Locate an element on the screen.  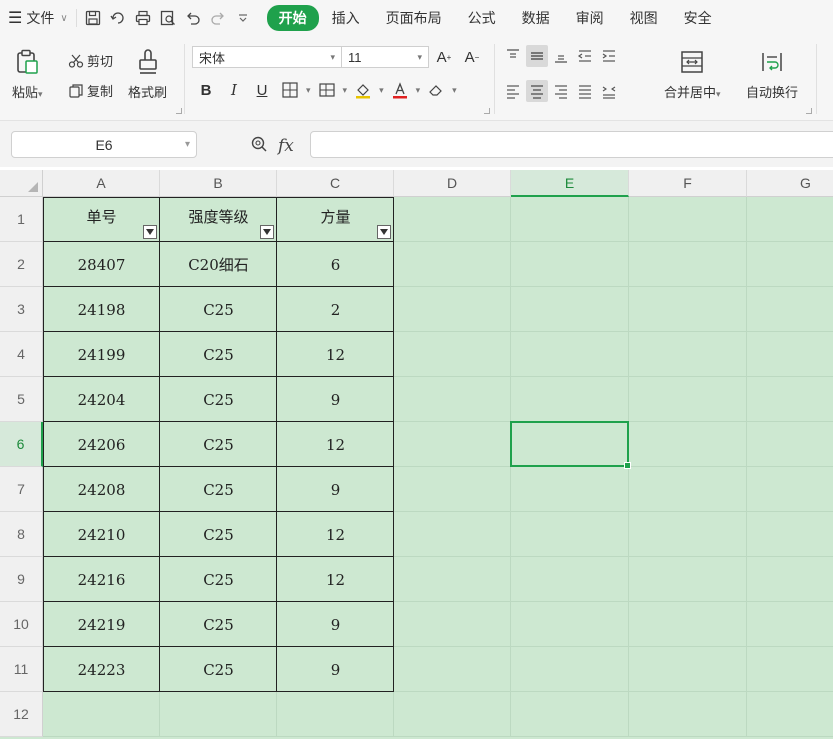
row-header-10: 10 is located at coordinates (21, 624).